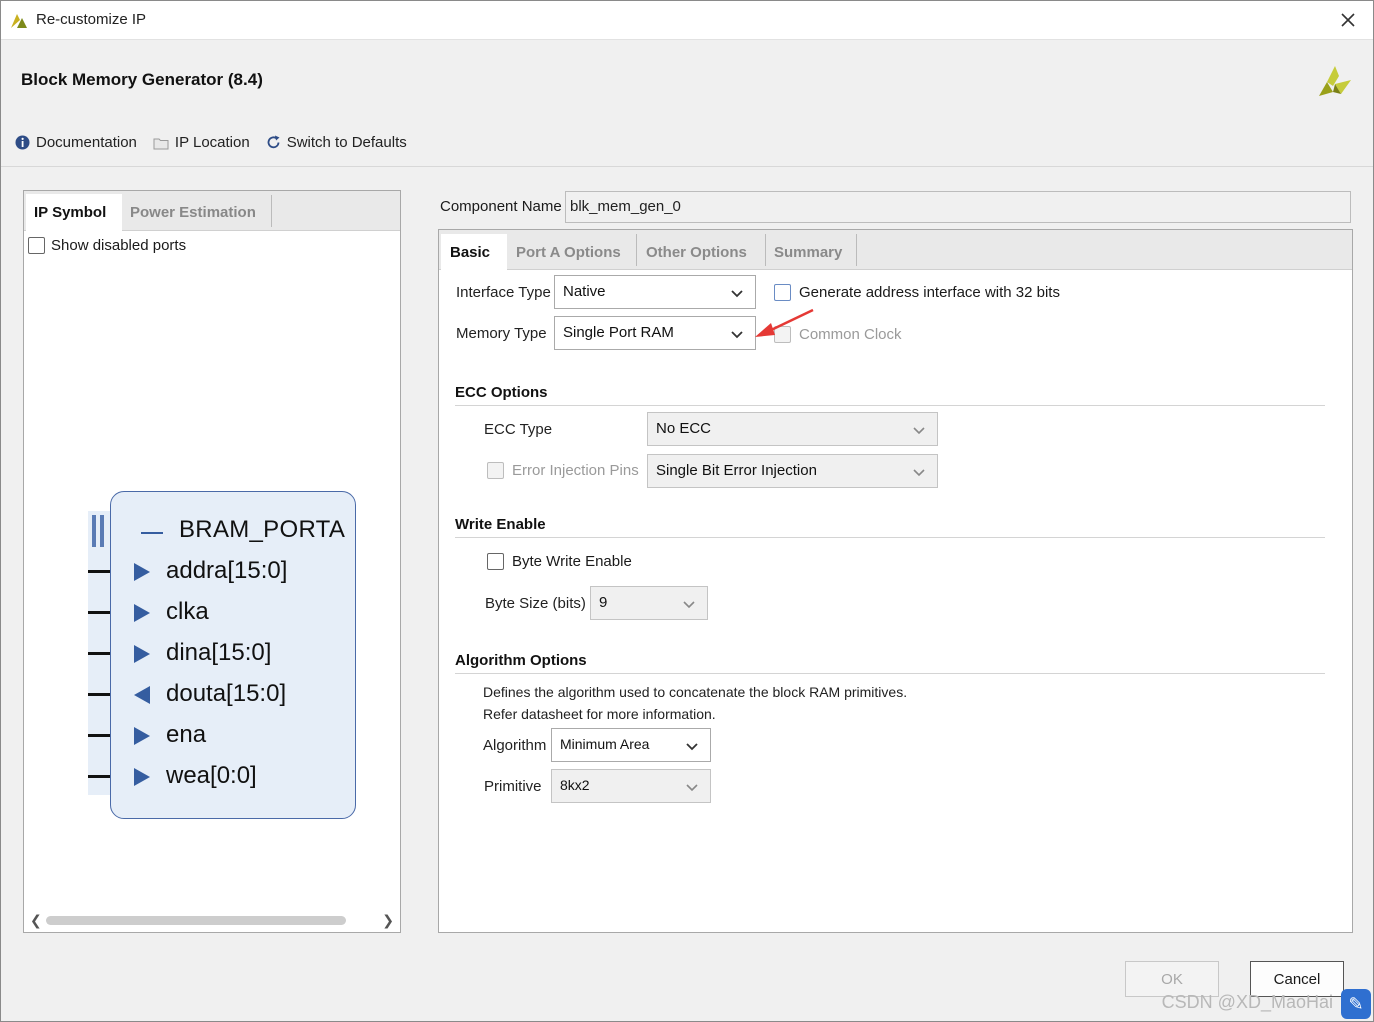 The height and width of the screenshot is (1022, 1374). What do you see at coordinates (559, 561) in the screenshot?
I see `byte-write-enable-checkbox: Byte Write Enable` at bounding box center [559, 561].